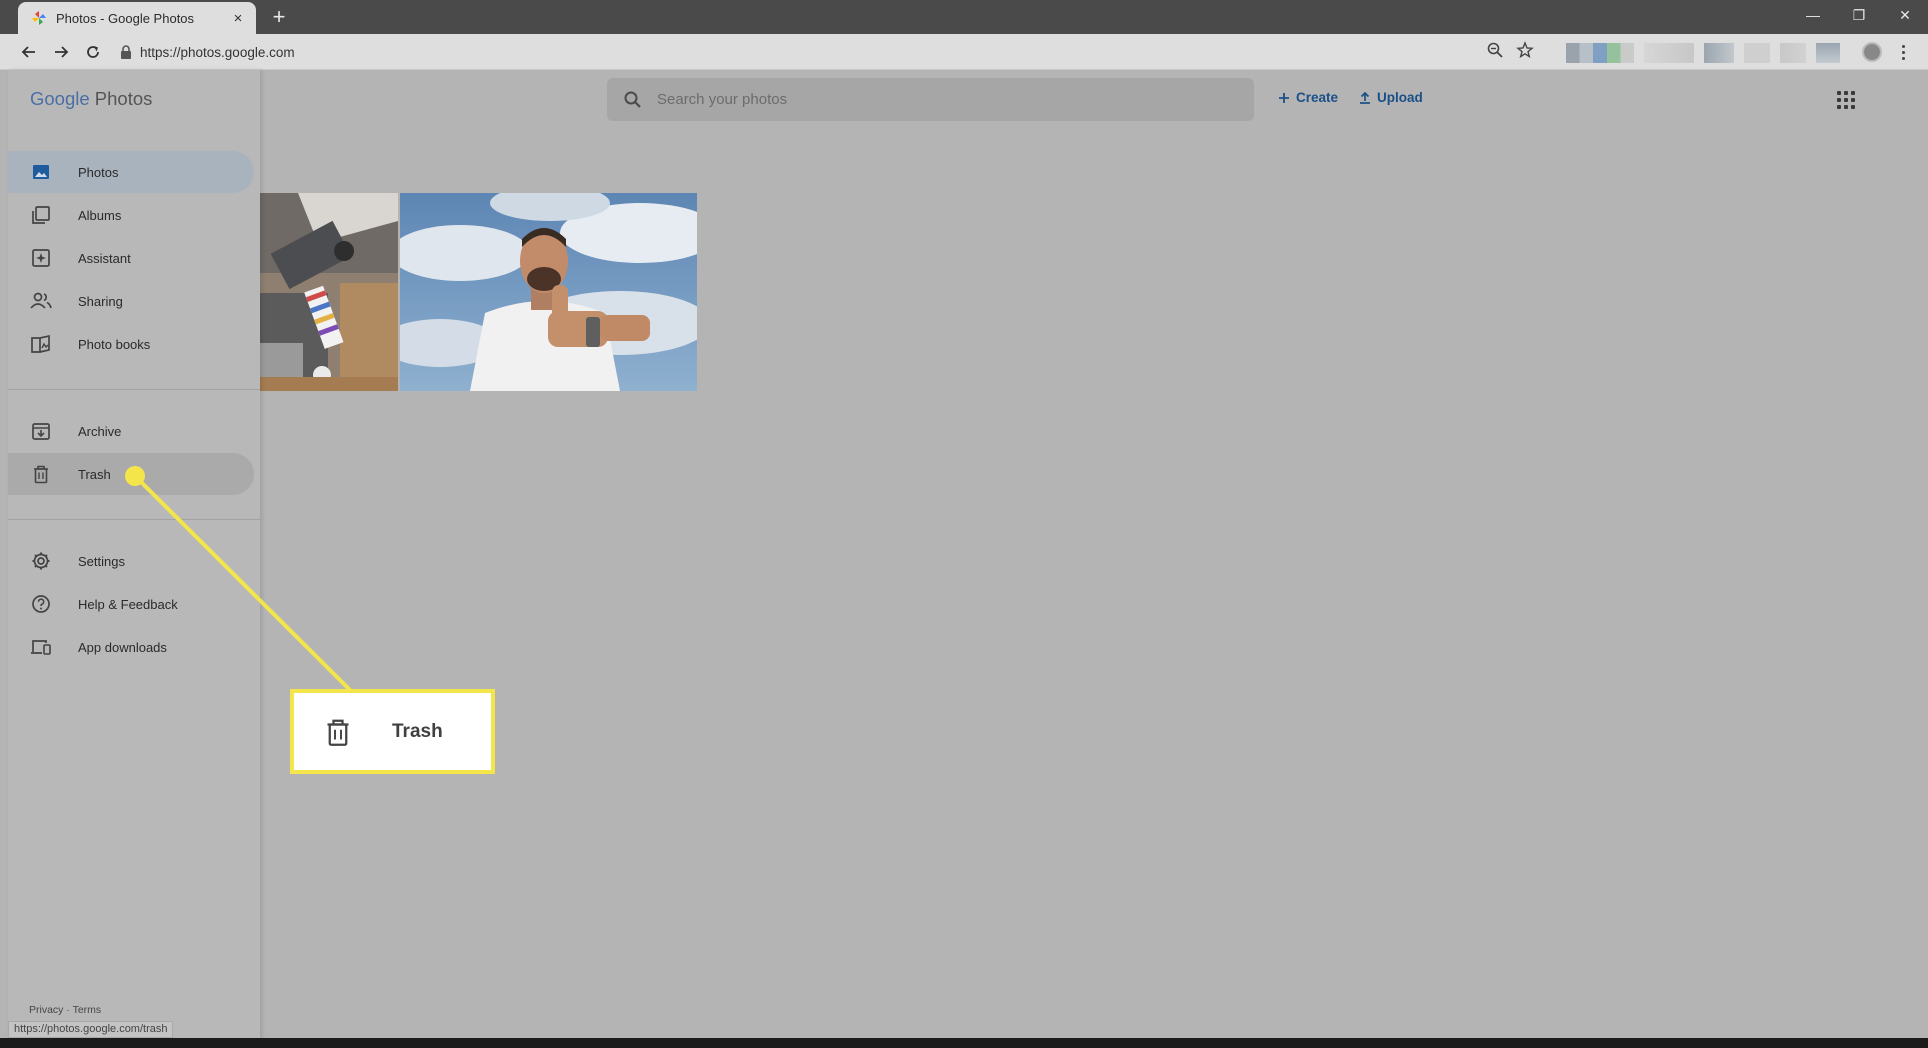  I want to click on plus-icon, so click(1284, 97).